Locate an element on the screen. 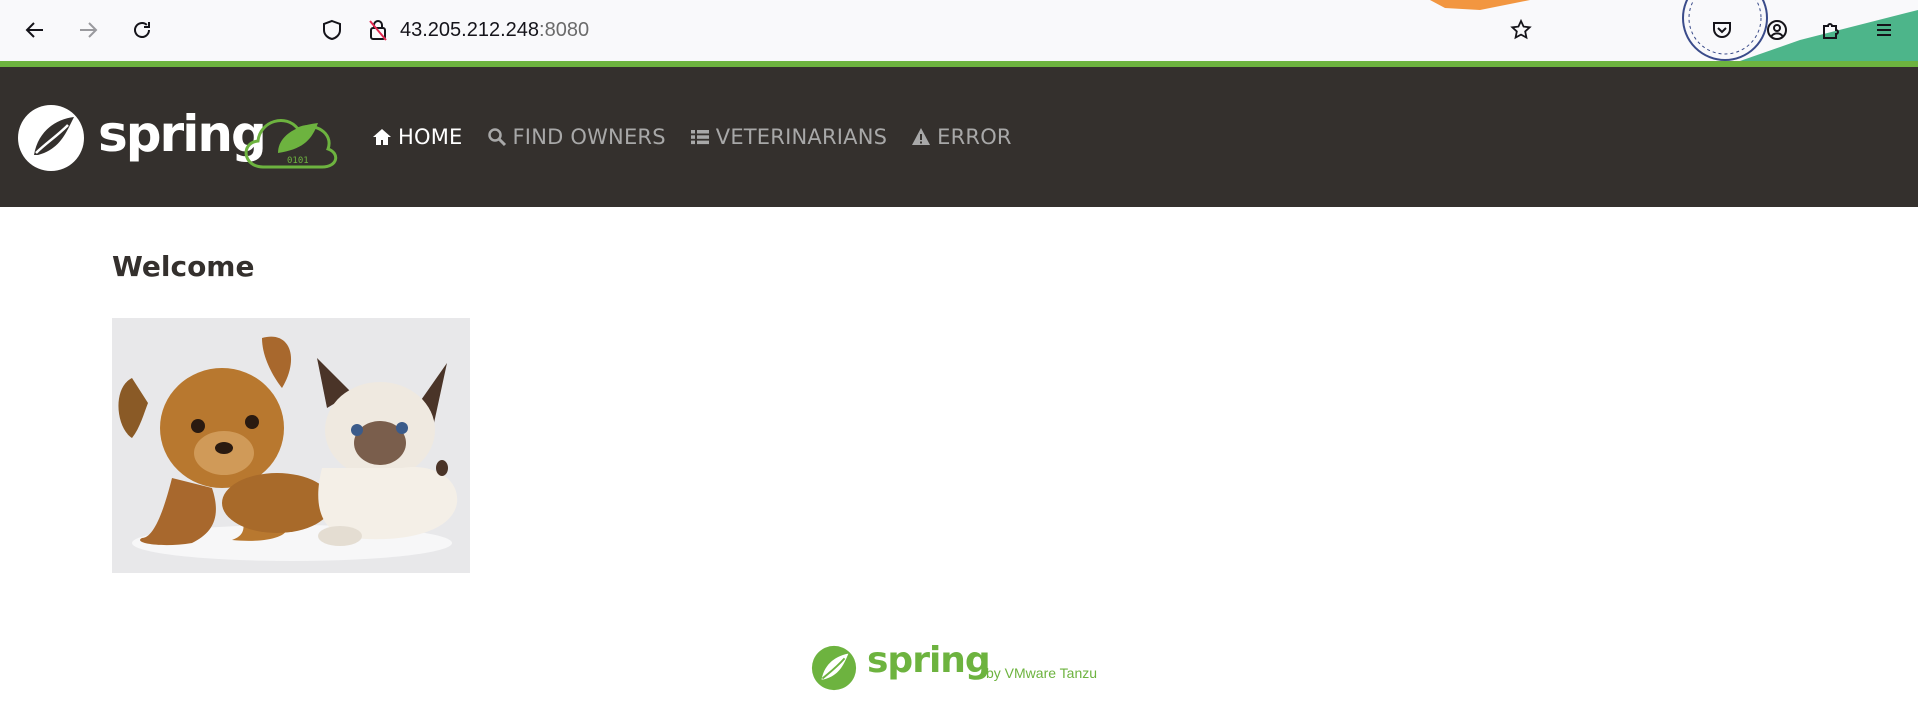  url-bar: 43.205.212.248:8080 is located at coordinates (454, 30).